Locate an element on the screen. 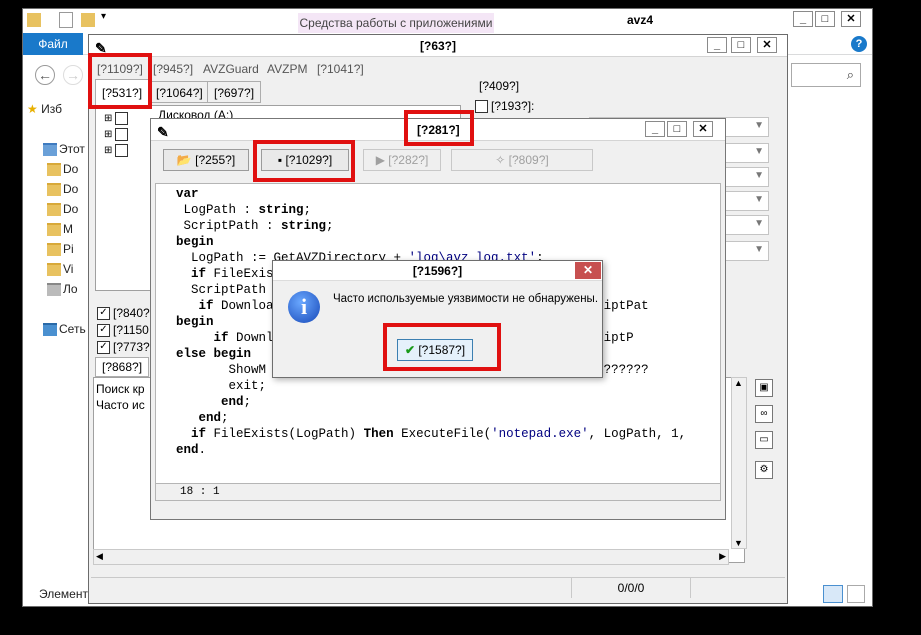  script-minimize-button: _ is located at coordinates (655, 129).